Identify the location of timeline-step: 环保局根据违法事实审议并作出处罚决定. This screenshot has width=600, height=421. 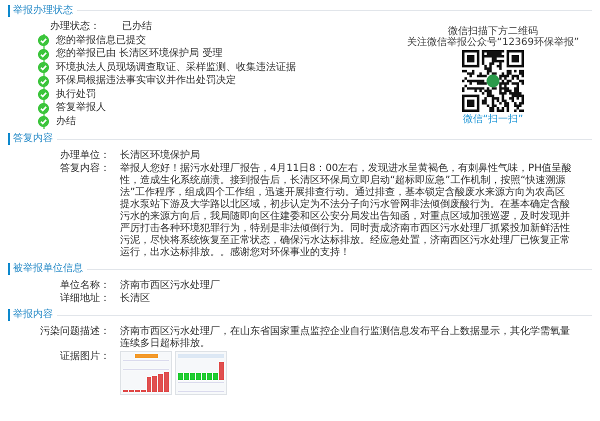
(146, 81).